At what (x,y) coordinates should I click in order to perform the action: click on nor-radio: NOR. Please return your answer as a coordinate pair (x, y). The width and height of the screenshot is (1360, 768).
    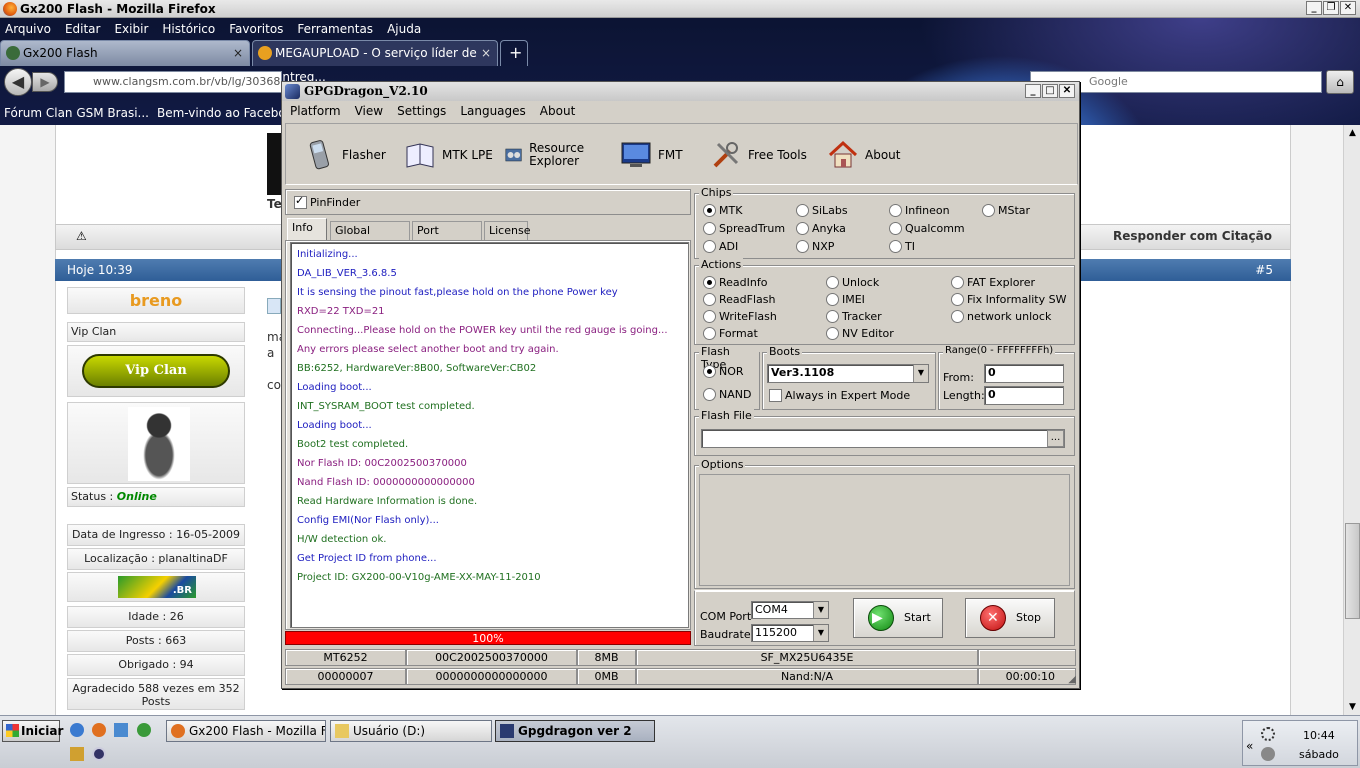
    Looking at the image, I should click on (723, 371).